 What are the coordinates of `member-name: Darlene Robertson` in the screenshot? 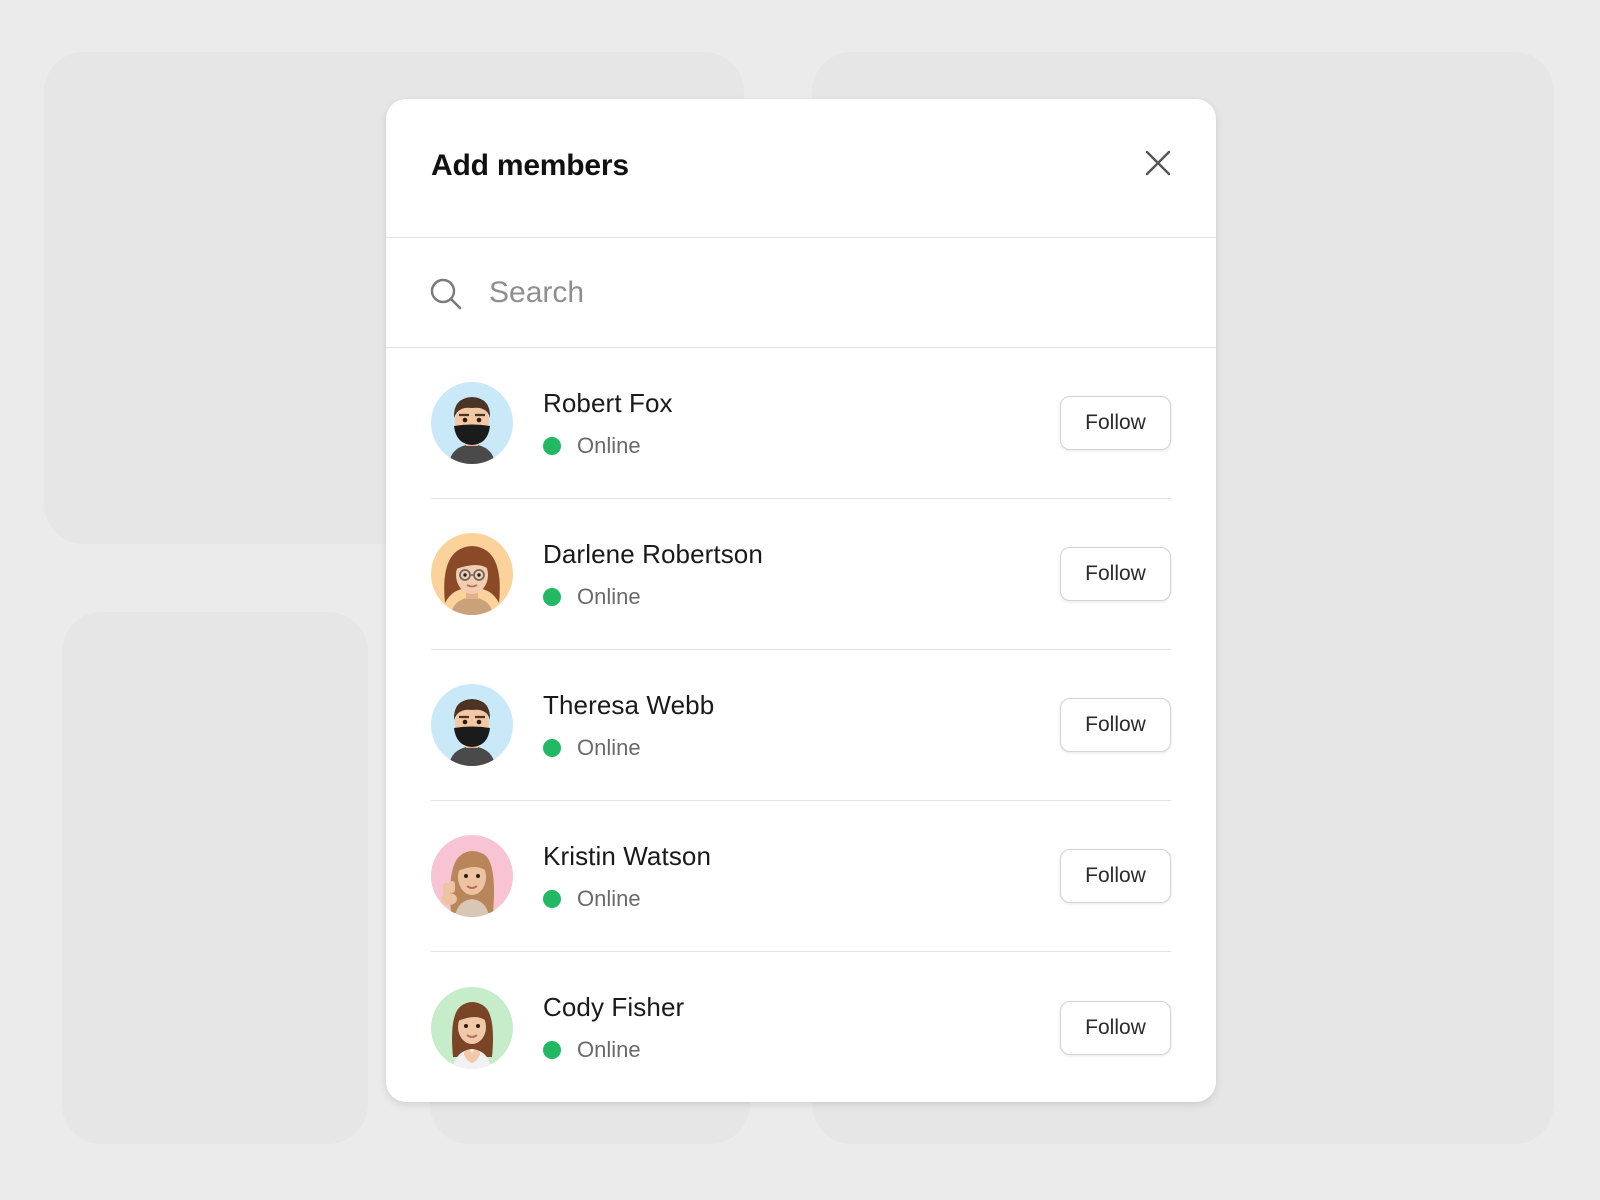 It's located at (653, 553).